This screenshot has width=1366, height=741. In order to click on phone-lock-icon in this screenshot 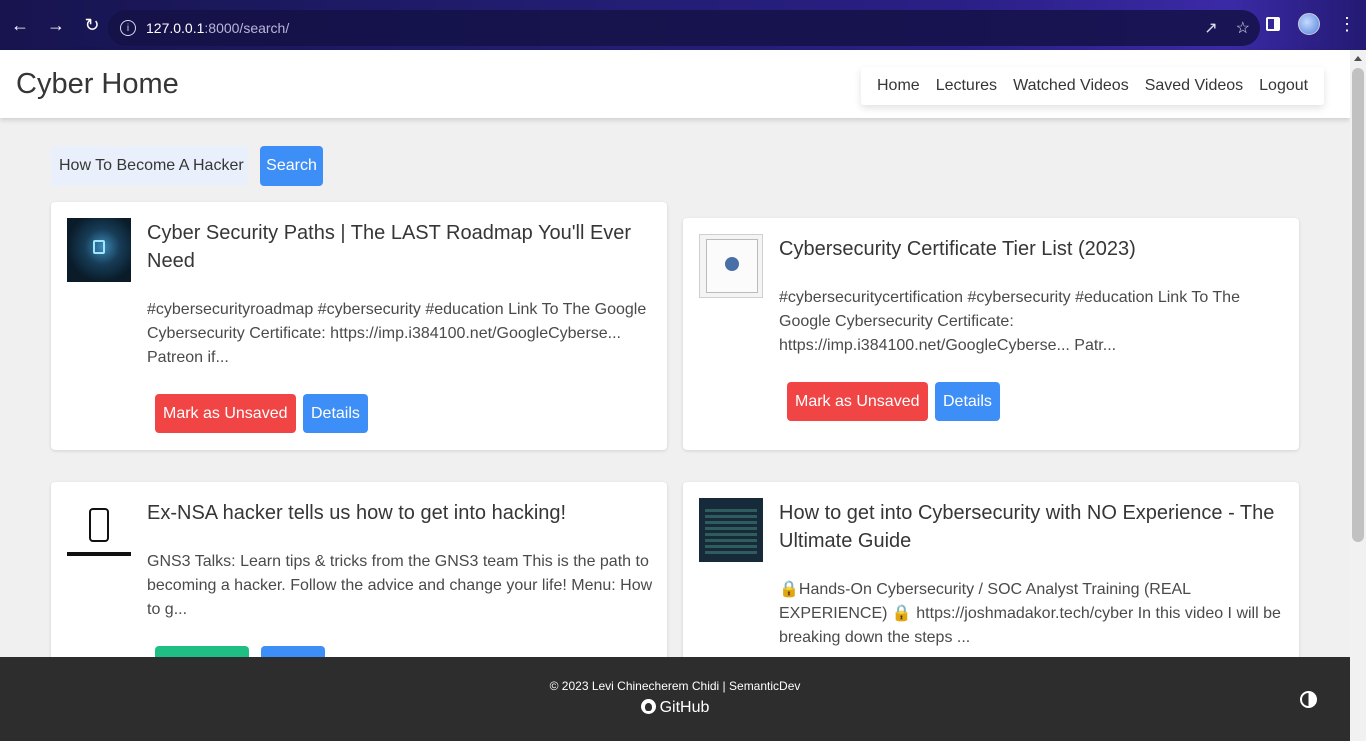, I will do `click(99, 525)`.